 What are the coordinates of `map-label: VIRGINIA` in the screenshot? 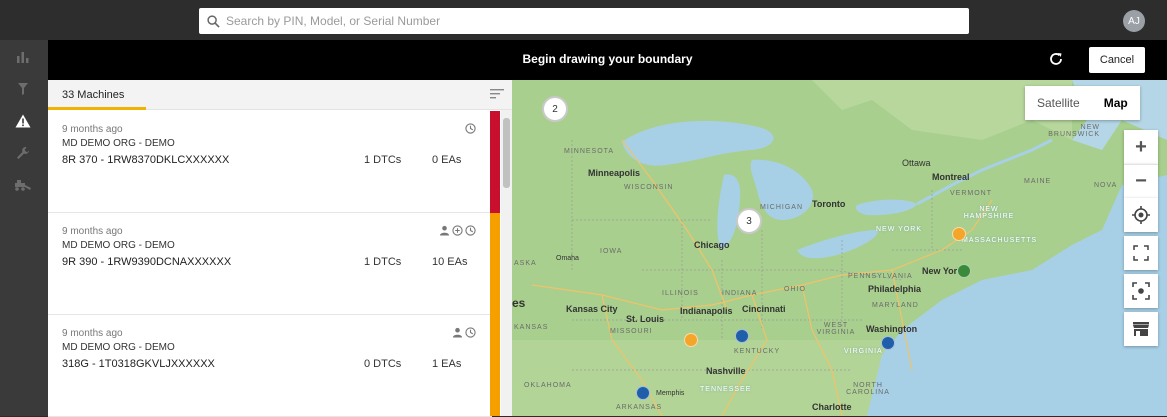 It's located at (863, 351).